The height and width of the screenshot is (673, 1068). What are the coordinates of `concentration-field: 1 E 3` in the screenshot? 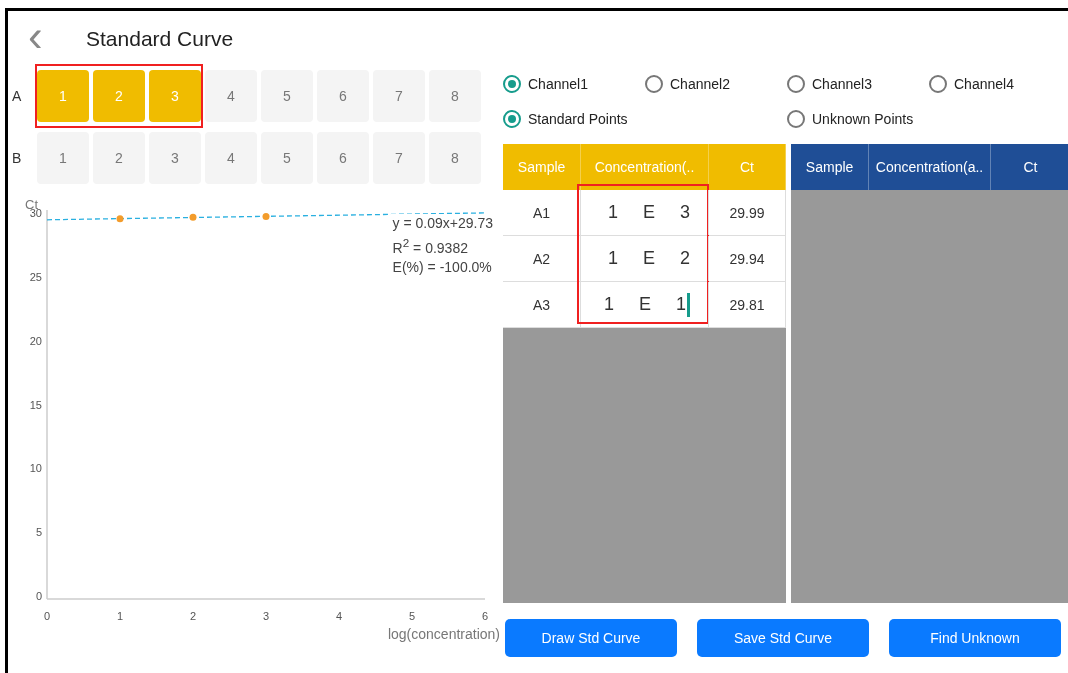 It's located at (645, 212).